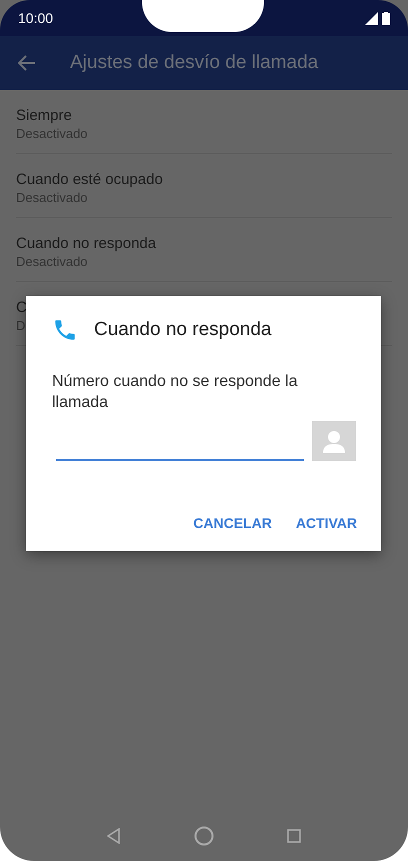  Describe the element at coordinates (194, 62) in the screenshot. I see `screen-title: Ajustes de desvío de llamada` at that location.